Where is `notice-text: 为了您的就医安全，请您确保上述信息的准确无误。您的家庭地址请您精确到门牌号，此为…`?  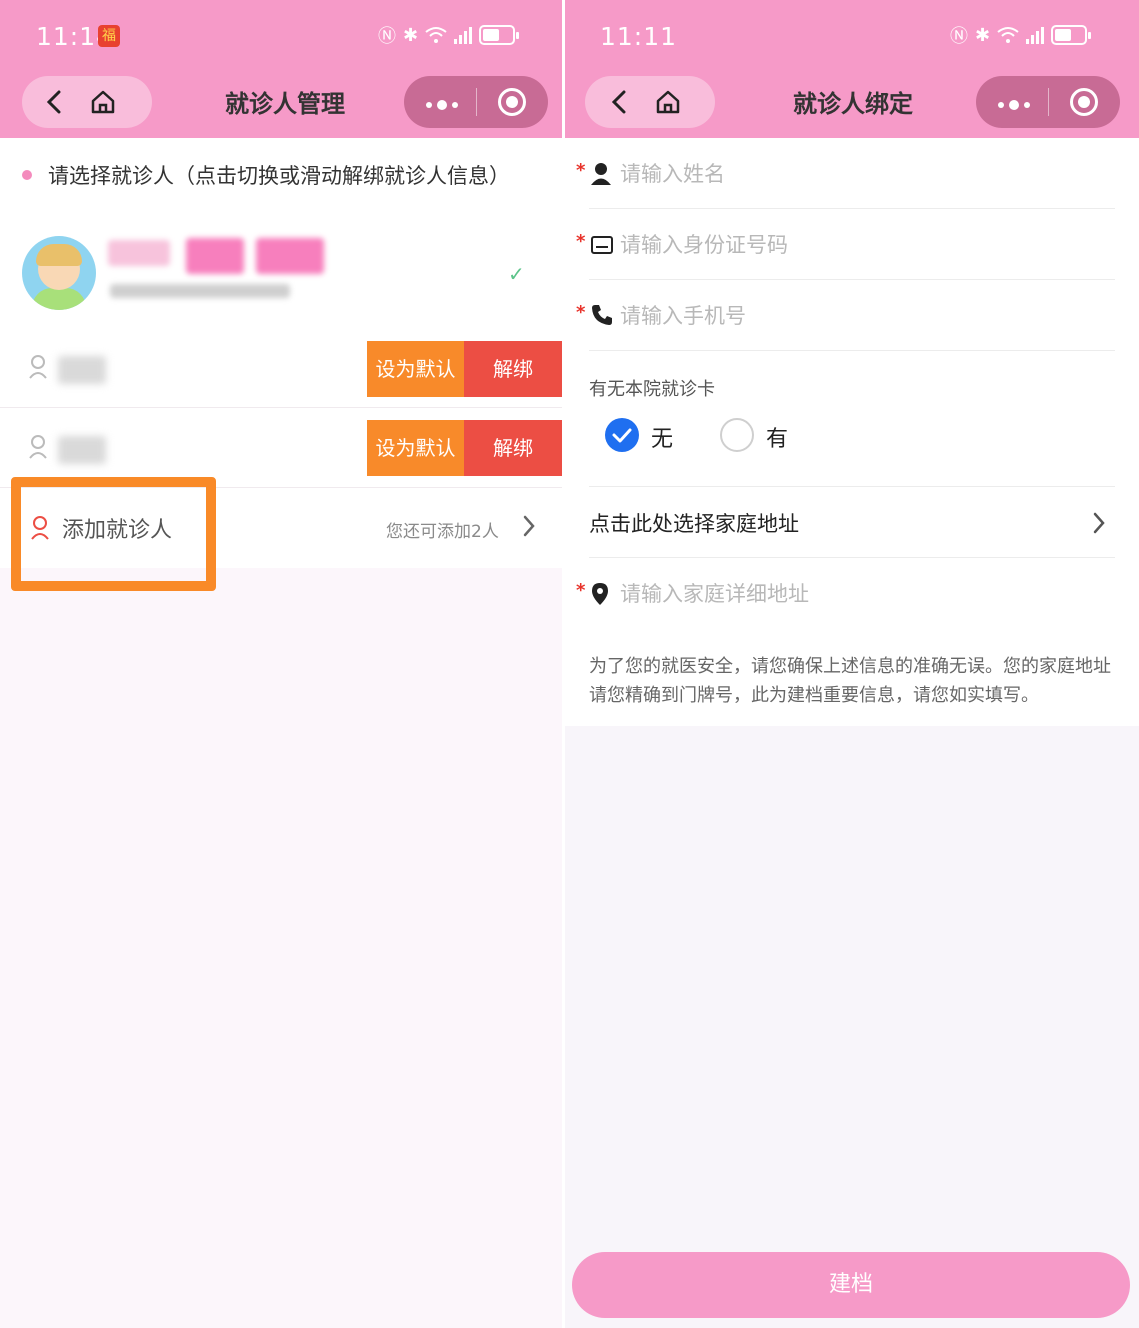 notice-text: 为了您的就医安全，请您确保上述信息的准确无误。您的家庭地址请您精确到门牌号，此为… is located at coordinates (850, 681).